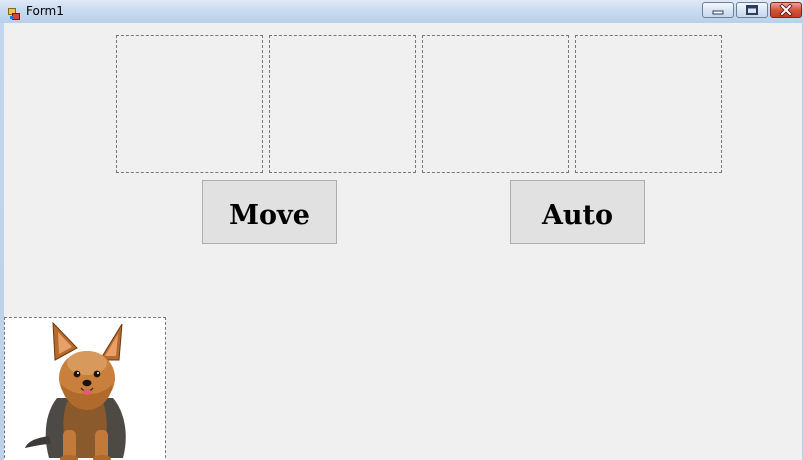 The image size is (803, 460). I want to click on maximize-button, so click(752, 10).